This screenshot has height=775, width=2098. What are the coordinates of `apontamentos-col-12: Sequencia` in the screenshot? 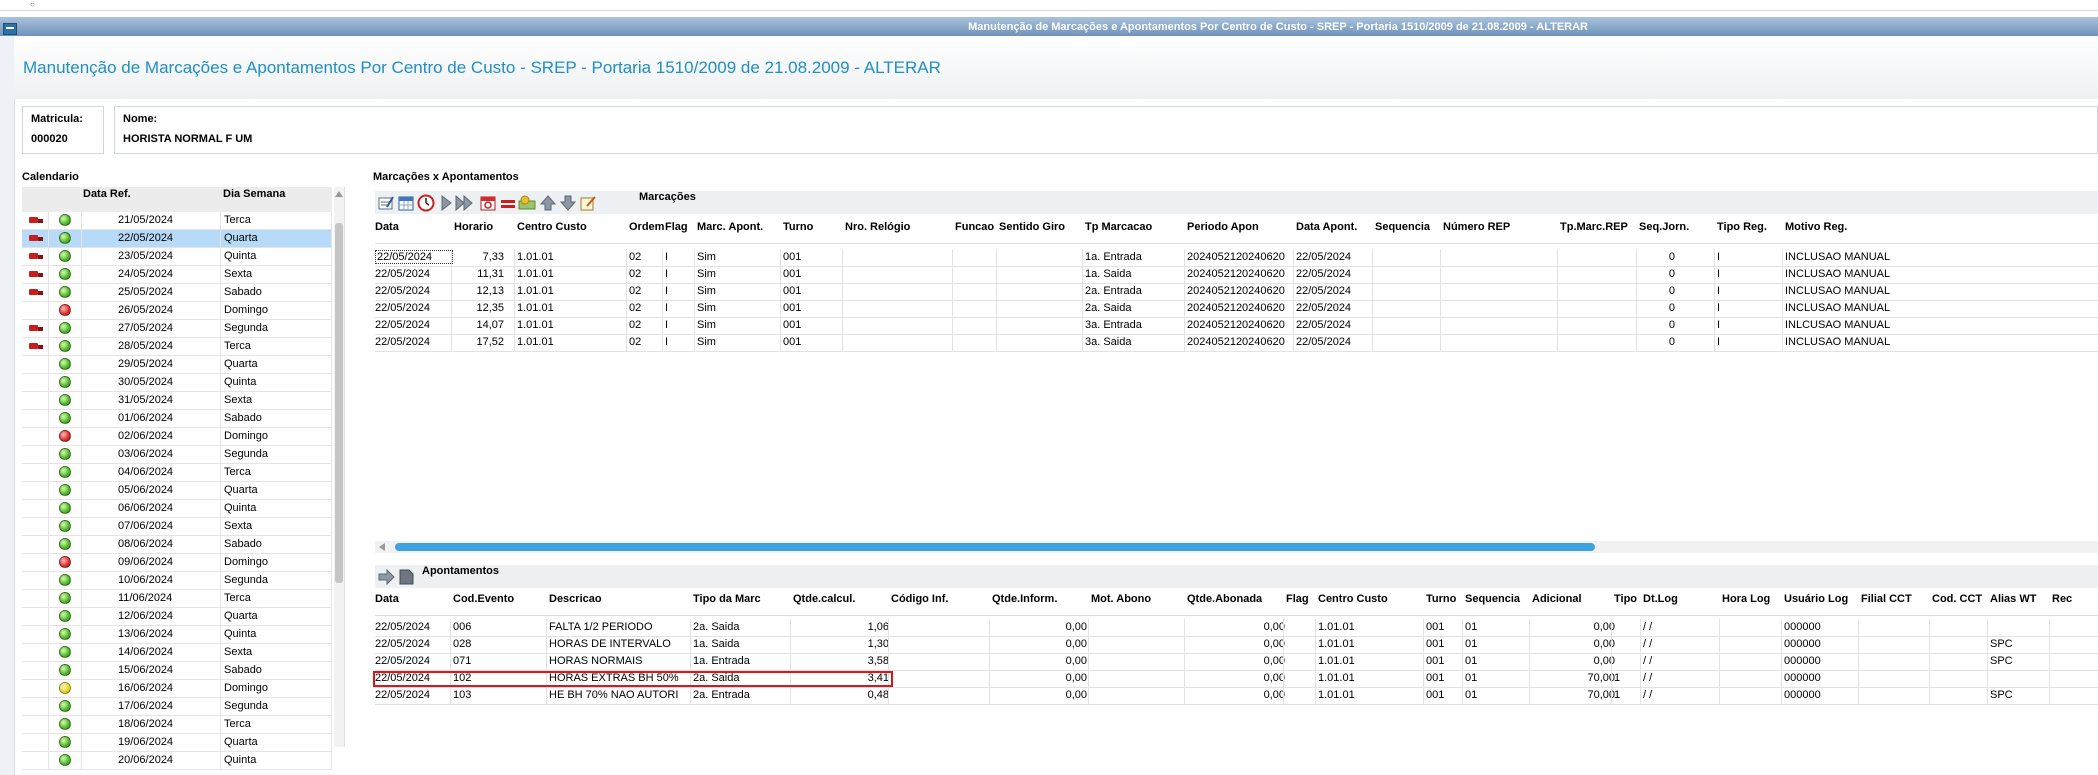 It's located at (1492, 599).